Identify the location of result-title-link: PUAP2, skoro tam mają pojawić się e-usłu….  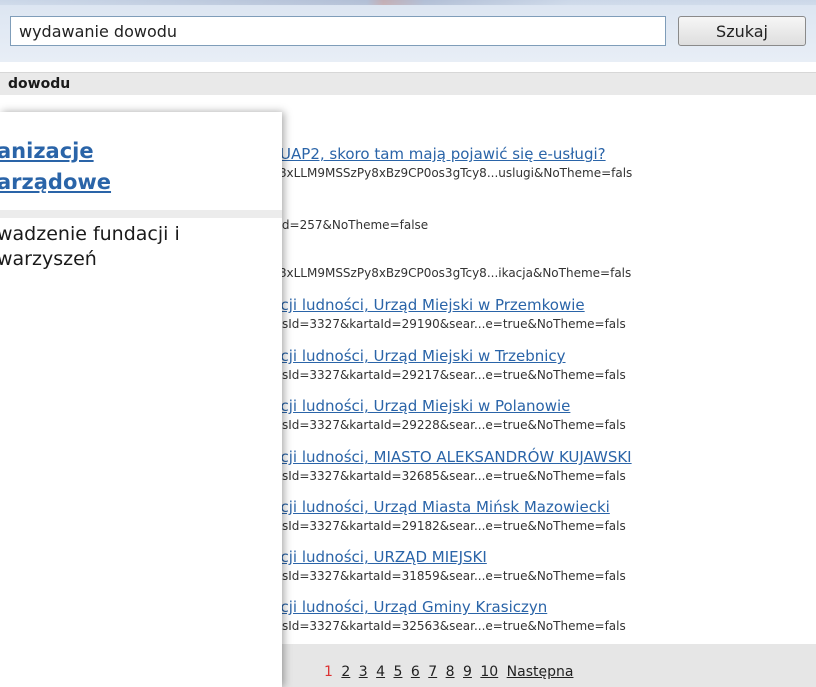
(438, 154).